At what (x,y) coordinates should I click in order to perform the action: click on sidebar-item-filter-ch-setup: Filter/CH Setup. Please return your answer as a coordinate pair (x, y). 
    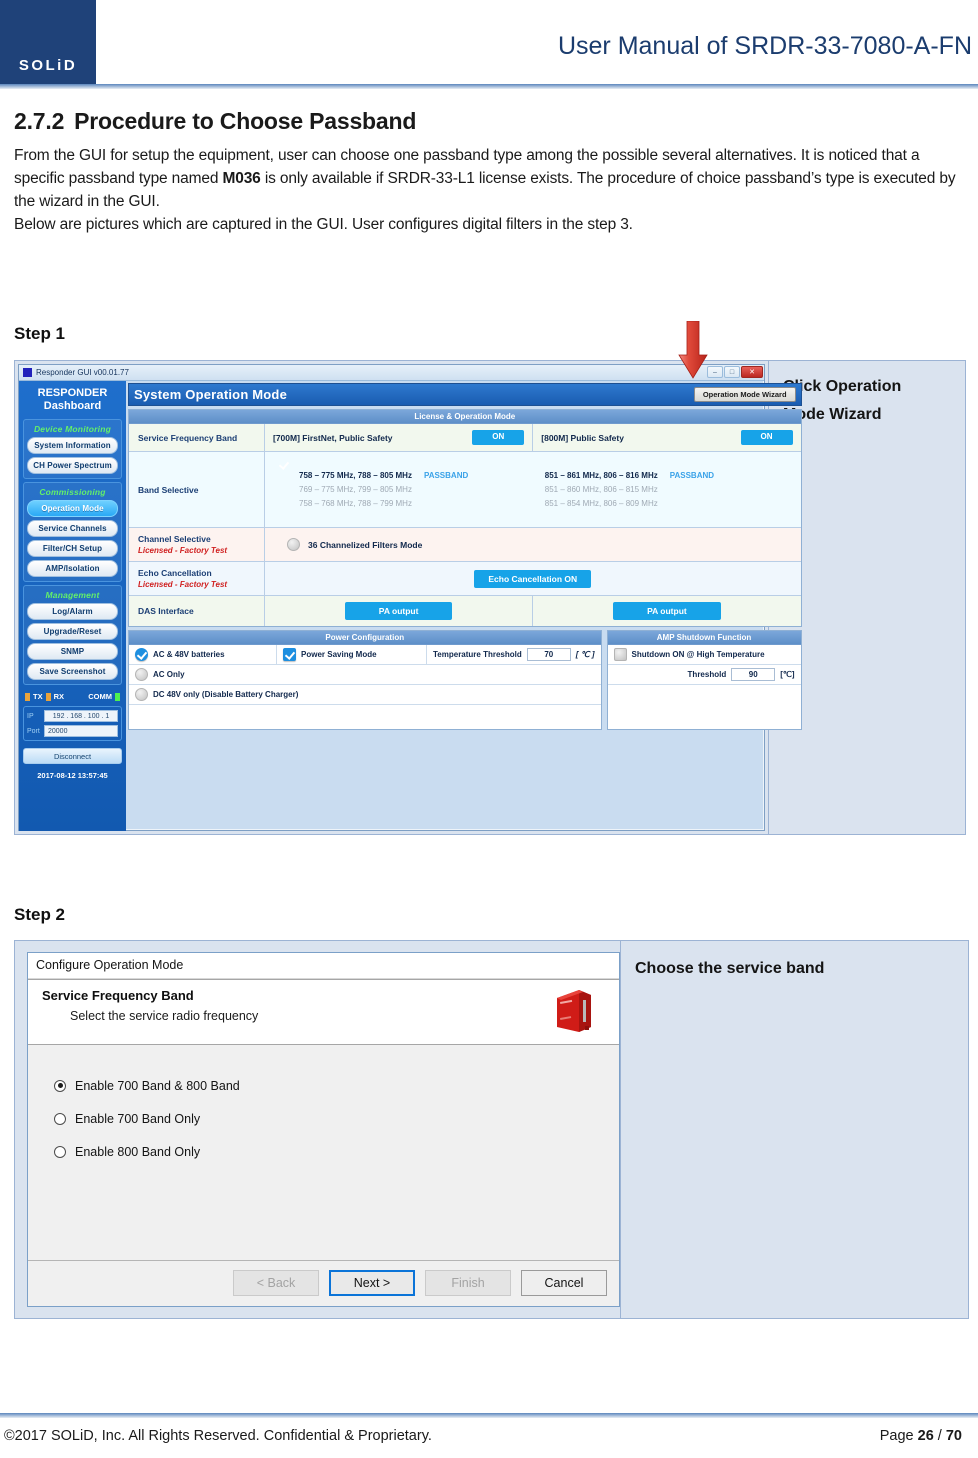
    Looking at the image, I should click on (72, 549).